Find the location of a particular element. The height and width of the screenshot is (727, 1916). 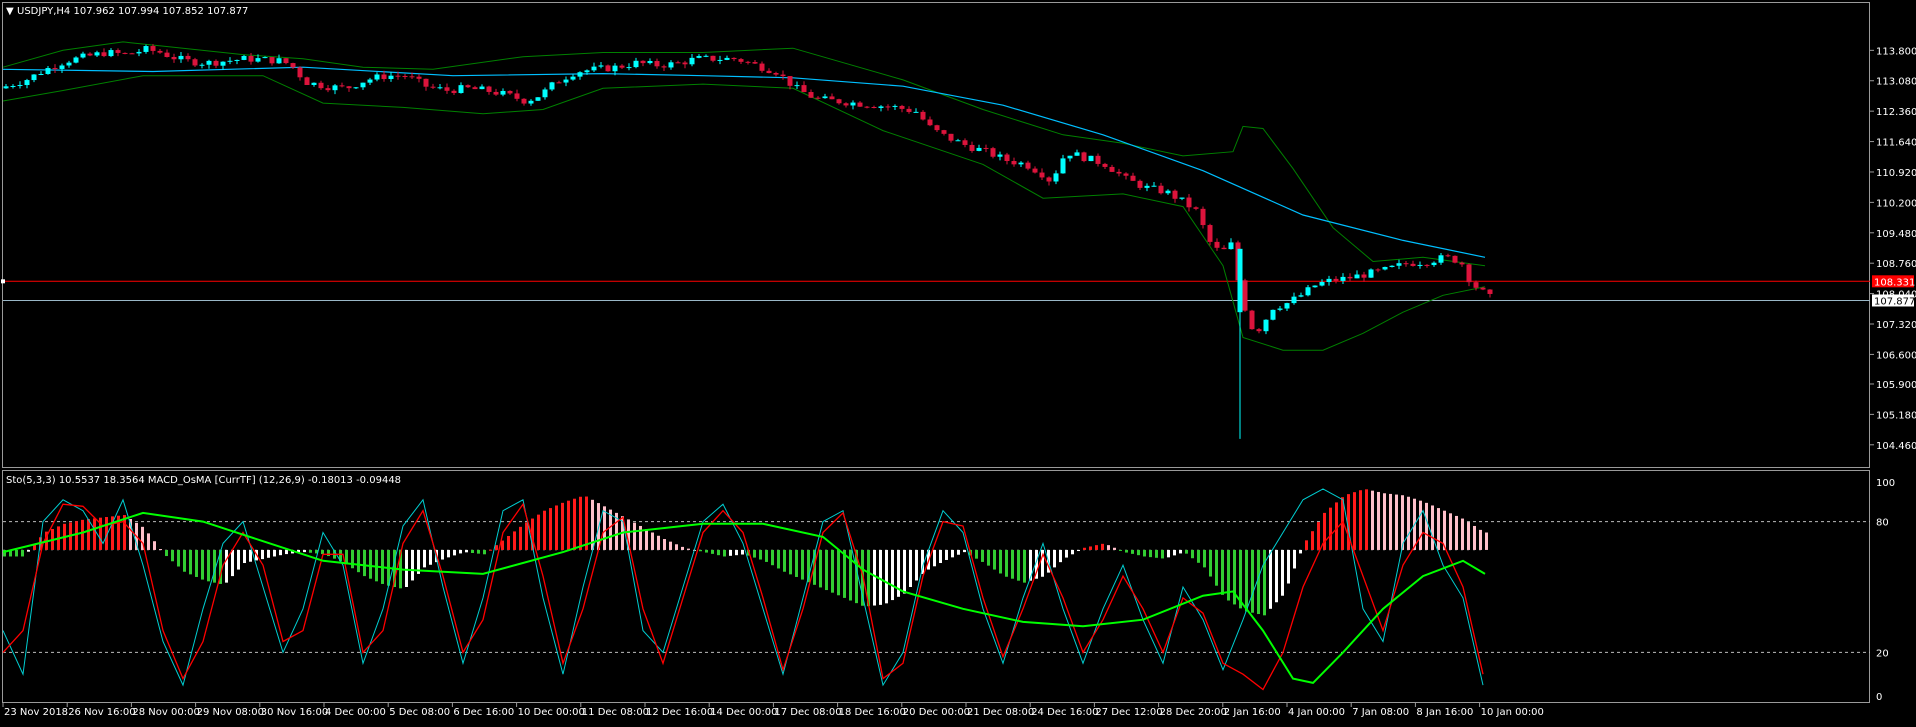

time-tick-label: 10 Jan 00:00 is located at coordinates (1512, 712).